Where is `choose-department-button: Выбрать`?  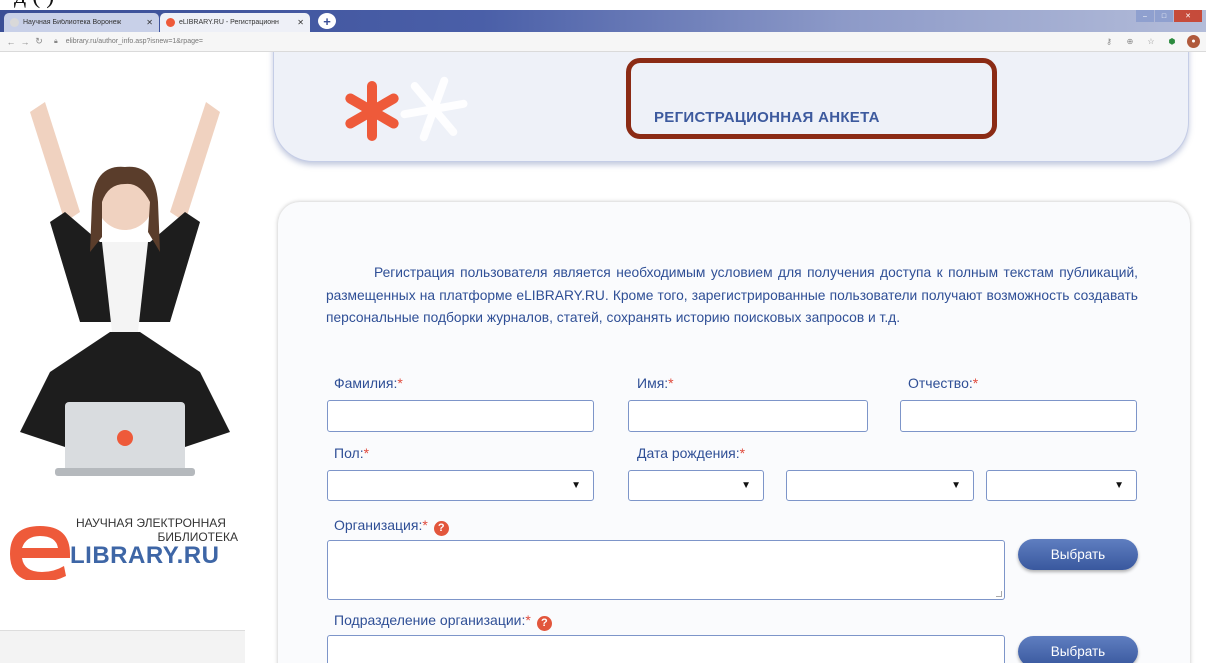
choose-department-button: Выбрать is located at coordinates (1078, 649).